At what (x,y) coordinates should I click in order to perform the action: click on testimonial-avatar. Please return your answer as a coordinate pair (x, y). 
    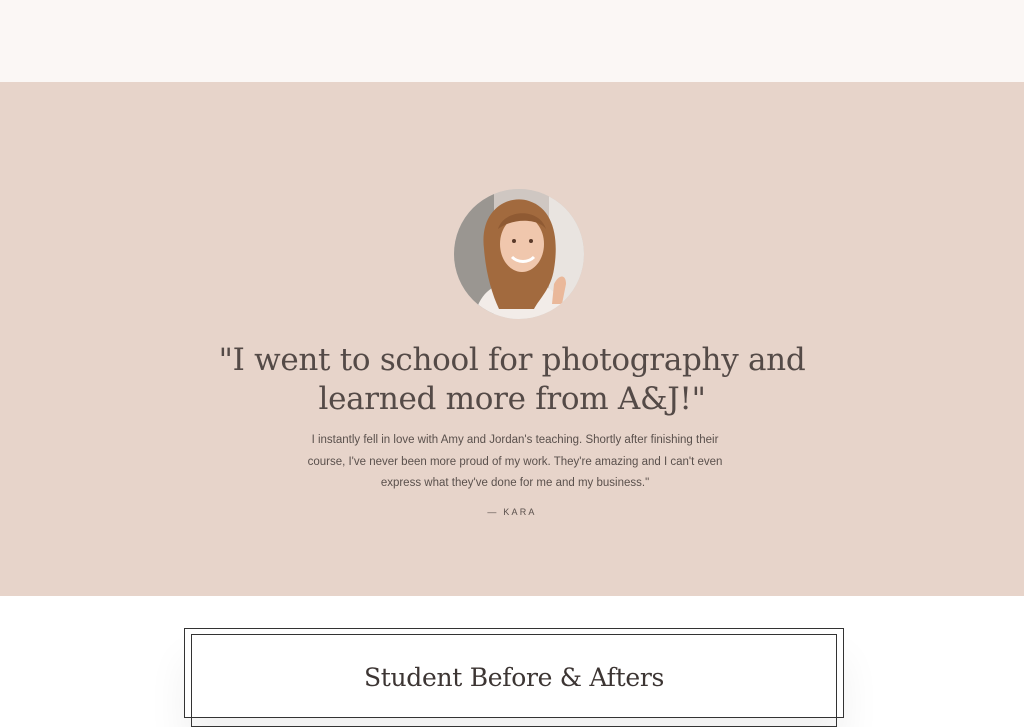
    Looking at the image, I should click on (519, 254).